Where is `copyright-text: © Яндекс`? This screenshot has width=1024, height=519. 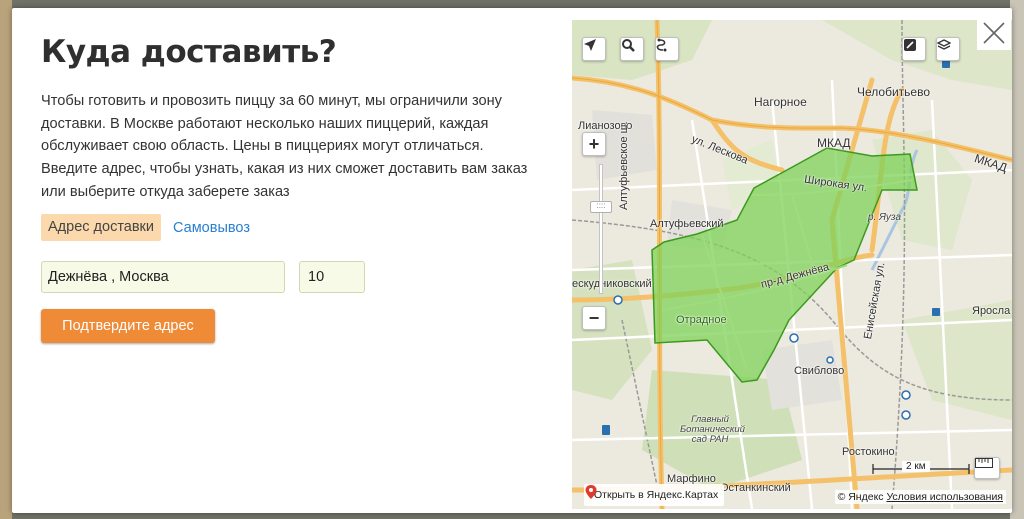
copyright-text: © Яндекс is located at coordinates (860, 497).